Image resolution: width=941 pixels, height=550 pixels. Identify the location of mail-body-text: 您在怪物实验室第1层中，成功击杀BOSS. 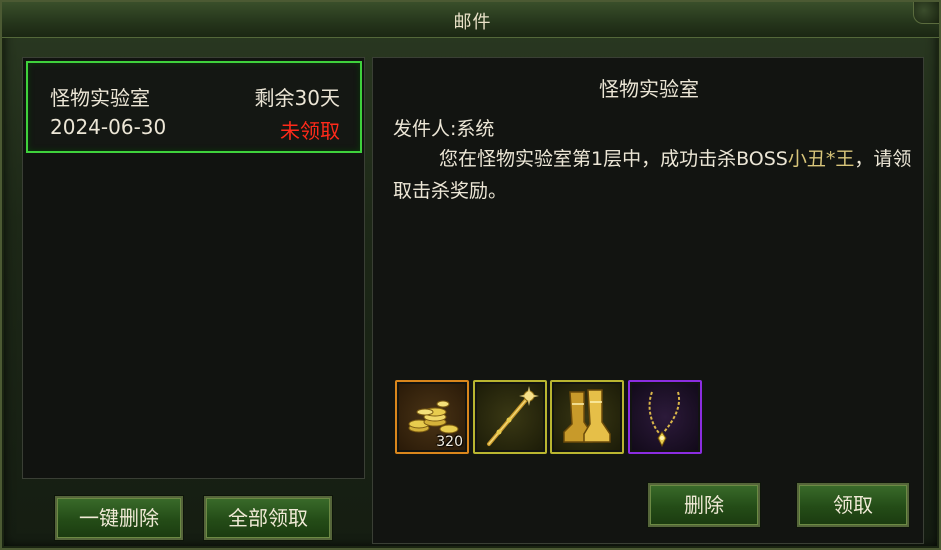
(613, 159).